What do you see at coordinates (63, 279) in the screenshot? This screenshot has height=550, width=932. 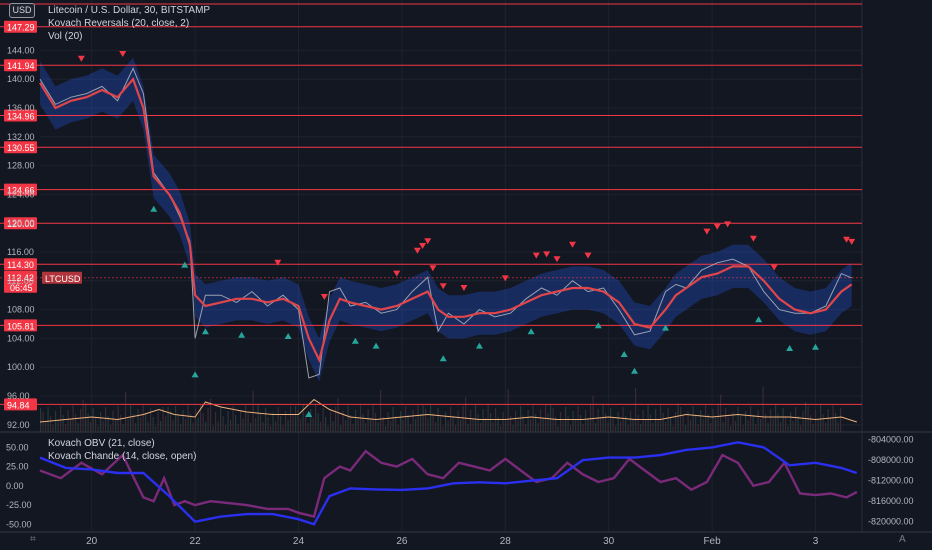 I see `symbol-tag: LTCUSD` at bounding box center [63, 279].